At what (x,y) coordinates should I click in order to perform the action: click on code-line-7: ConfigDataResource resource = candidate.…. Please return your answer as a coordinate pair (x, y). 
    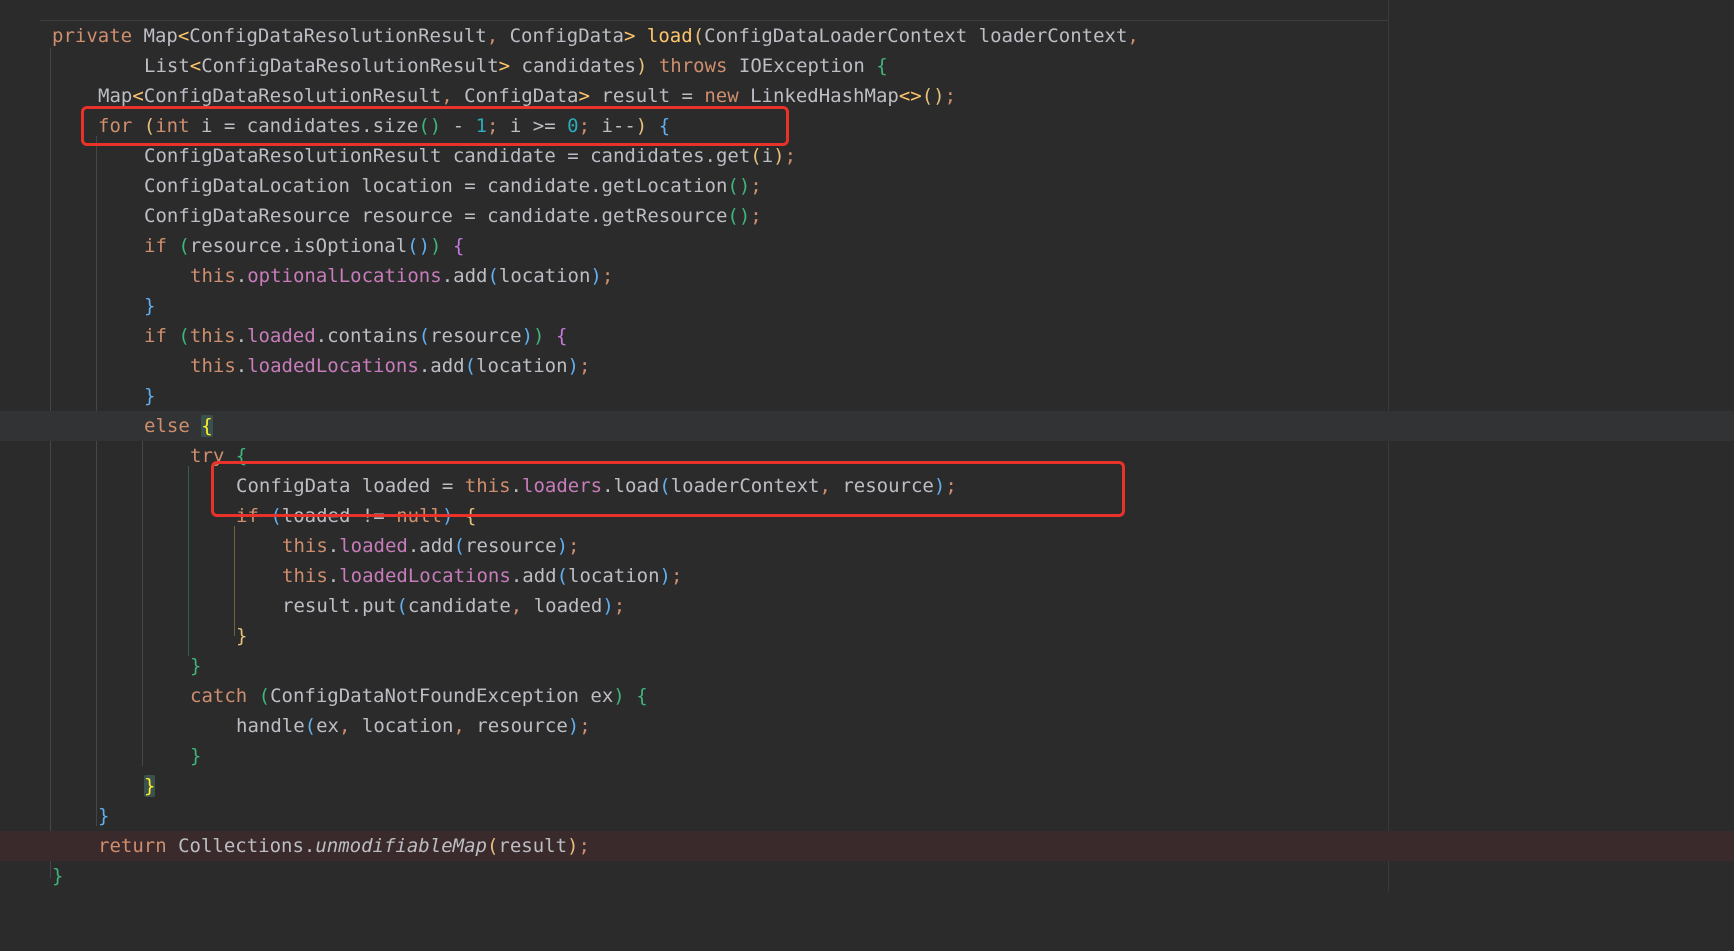
    Looking at the image, I should click on (453, 216).